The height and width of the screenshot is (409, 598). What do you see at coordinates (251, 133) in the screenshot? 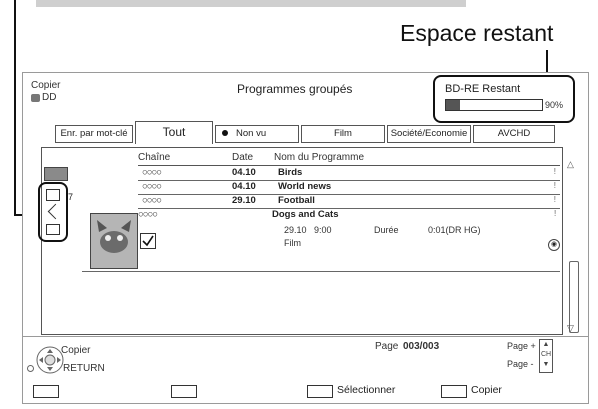
I see `tab-unwatched-label: Non vu` at bounding box center [251, 133].